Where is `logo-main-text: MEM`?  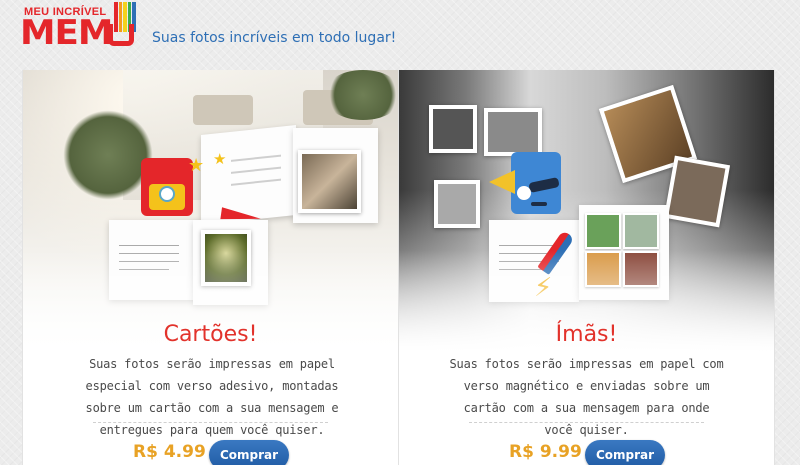 logo-main-text: MEM is located at coordinates (66, 33).